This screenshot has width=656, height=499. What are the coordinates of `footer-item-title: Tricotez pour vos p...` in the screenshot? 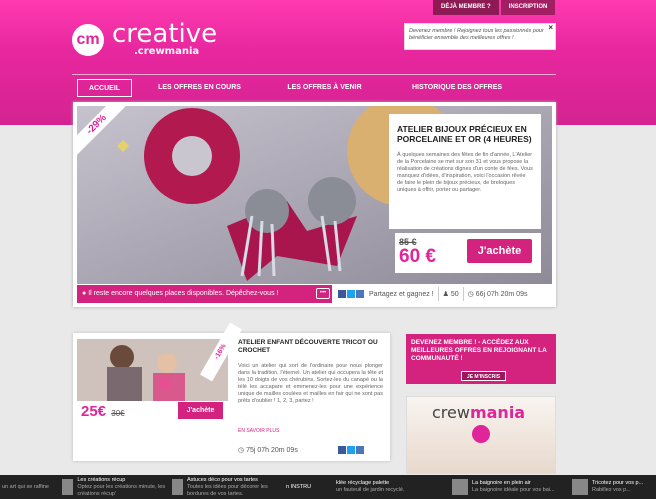 It's located at (618, 483).